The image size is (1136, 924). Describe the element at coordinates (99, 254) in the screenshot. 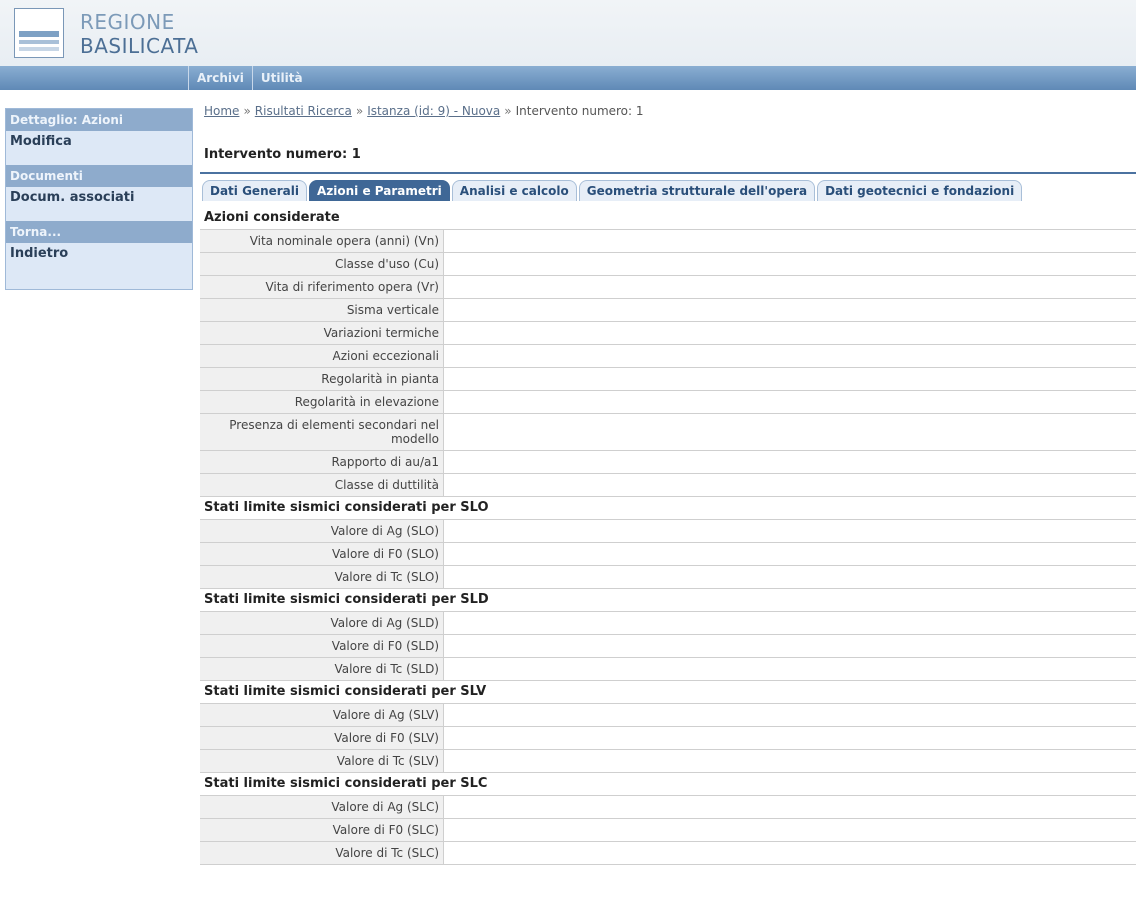

I see `sidebar-item-indietro: Indietro` at that location.